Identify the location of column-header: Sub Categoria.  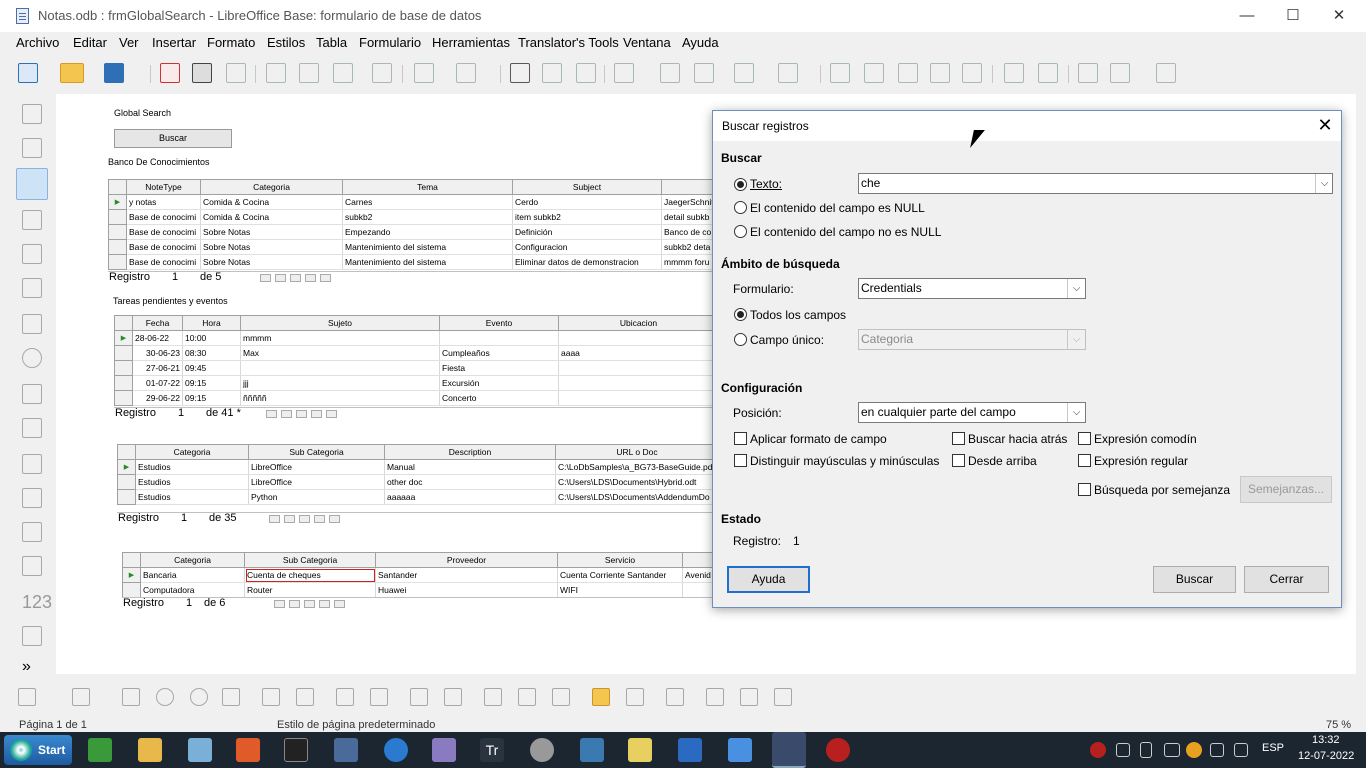
(310, 560).